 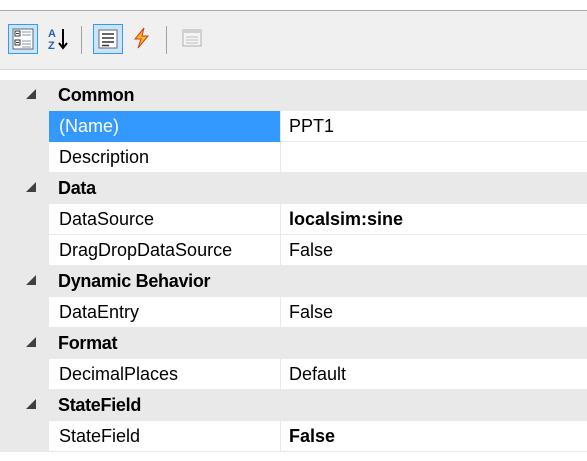 I want to click on categorized-icon, so click(x=23, y=39).